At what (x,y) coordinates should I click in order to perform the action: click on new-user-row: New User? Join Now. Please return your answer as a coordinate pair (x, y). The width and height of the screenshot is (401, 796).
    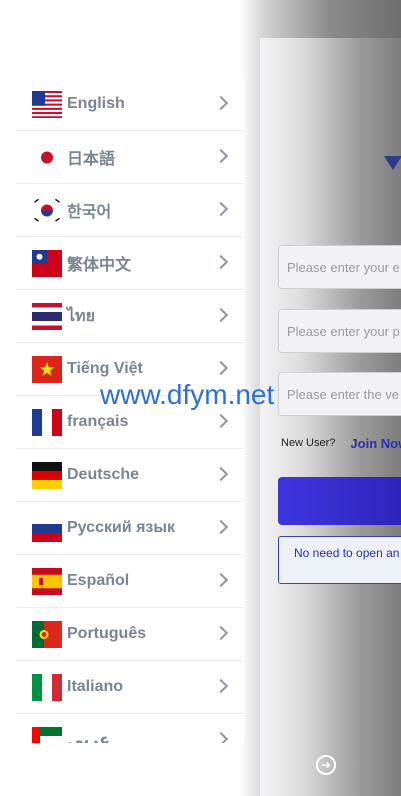
    Looking at the image, I should click on (341, 443).